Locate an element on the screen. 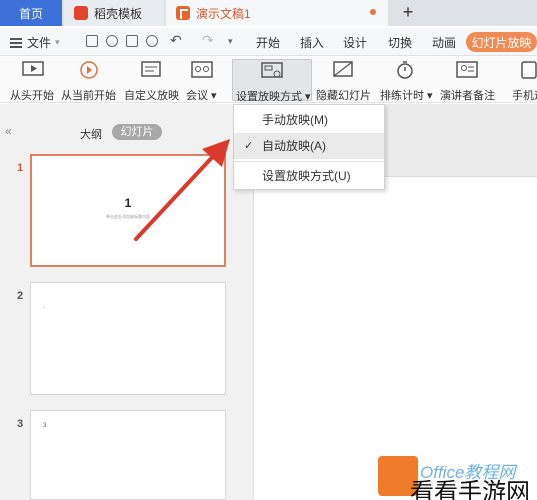 The image size is (537, 500). hide-slide-icon is located at coordinates (343, 69).